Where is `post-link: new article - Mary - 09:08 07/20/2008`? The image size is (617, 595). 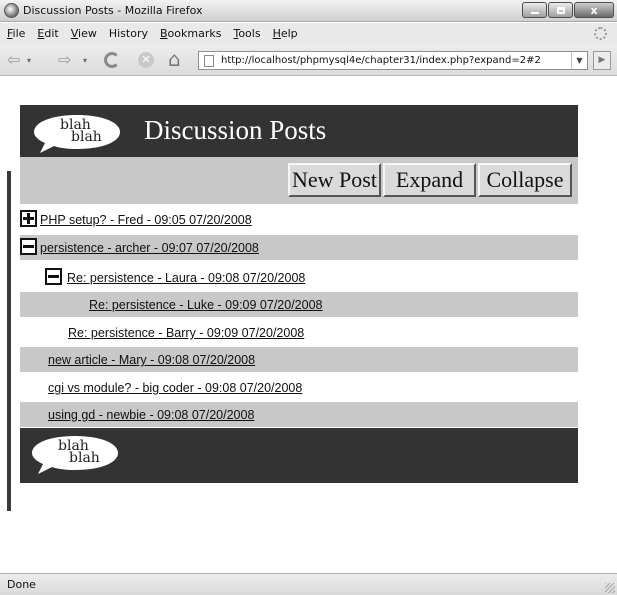 post-link: new article - Mary - 09:08 07/20/2008 is located at coordinates (151, 360).